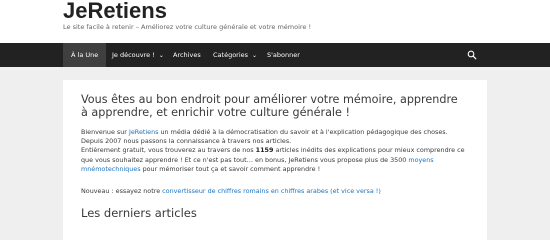 The image size is (550, 240). Describe the element at coordinates (472, 55) in the screenshot. I see `search-icon` at that location.